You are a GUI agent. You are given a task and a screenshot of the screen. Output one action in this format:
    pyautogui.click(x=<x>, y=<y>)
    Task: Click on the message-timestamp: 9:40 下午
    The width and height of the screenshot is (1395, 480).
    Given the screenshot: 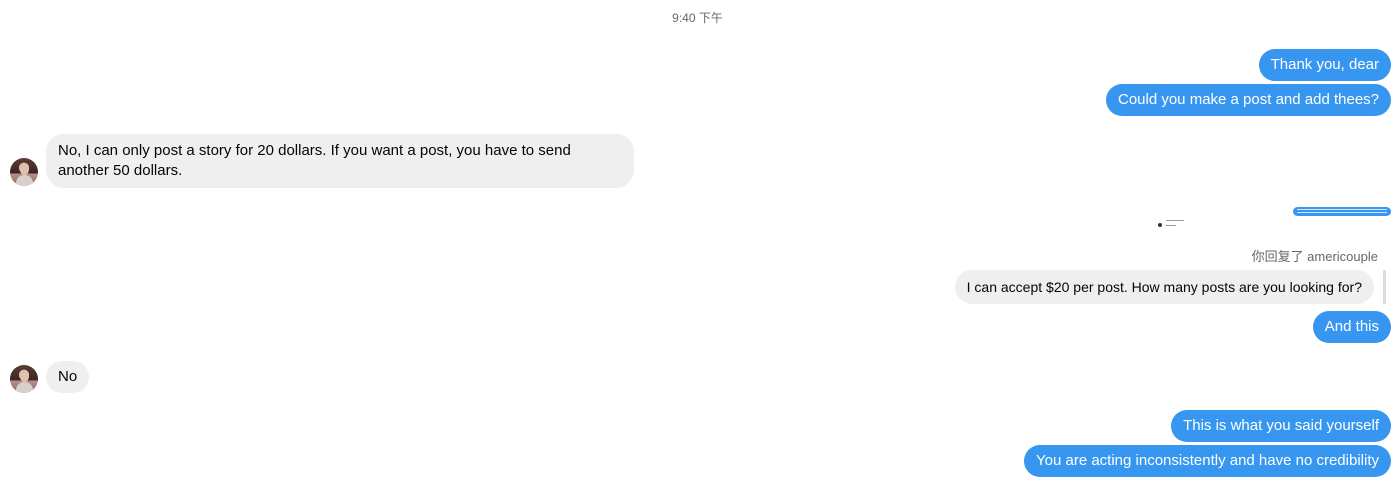 What is the action you would take?
    pyautogui.click(x=697, y=18)
    